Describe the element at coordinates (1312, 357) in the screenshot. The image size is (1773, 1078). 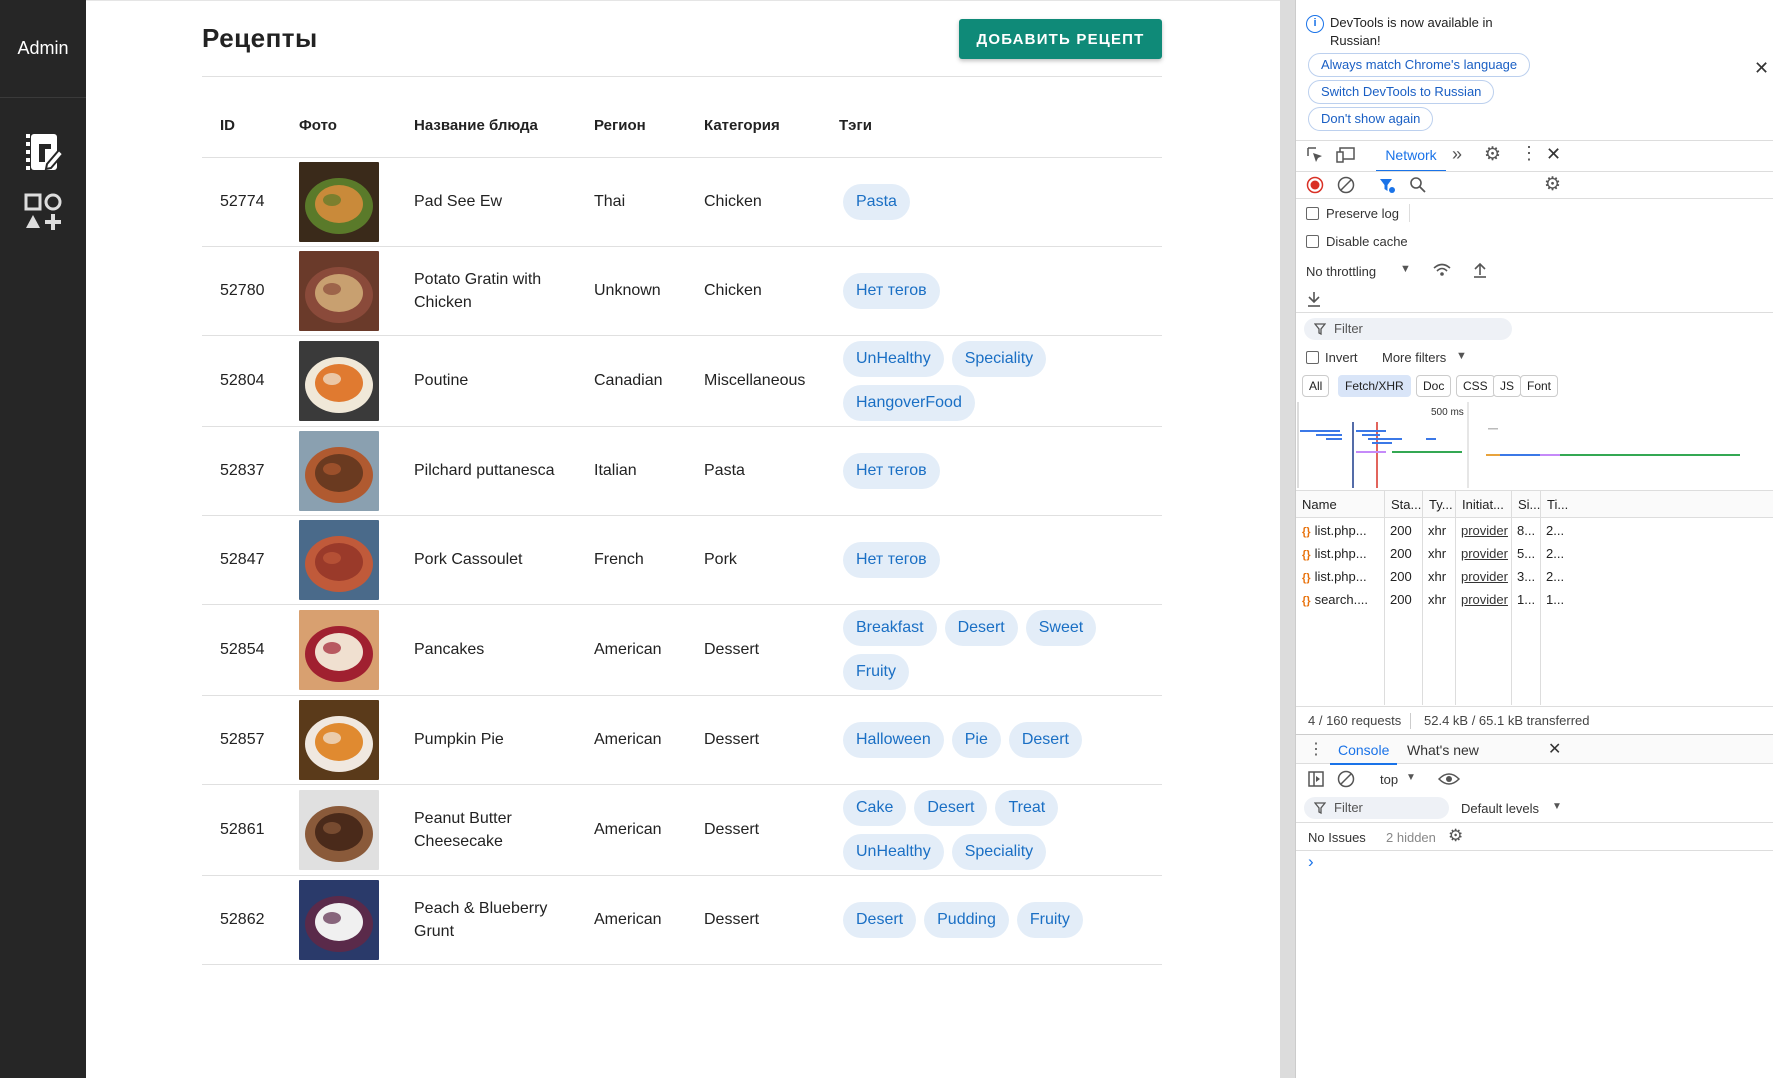
I see `invert-checkbox` at that location.